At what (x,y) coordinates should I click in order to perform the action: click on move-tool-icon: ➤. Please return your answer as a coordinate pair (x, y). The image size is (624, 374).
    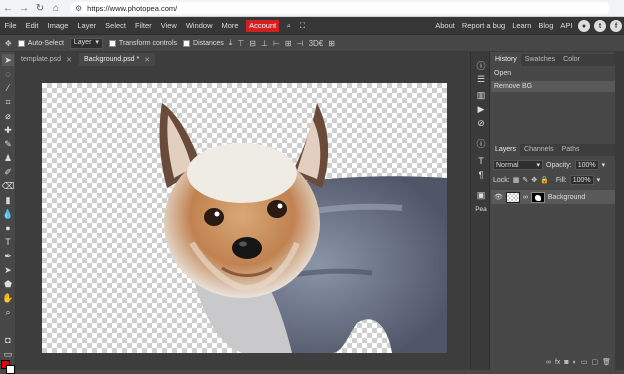
    Looking at the image, I should click on (8, 60).